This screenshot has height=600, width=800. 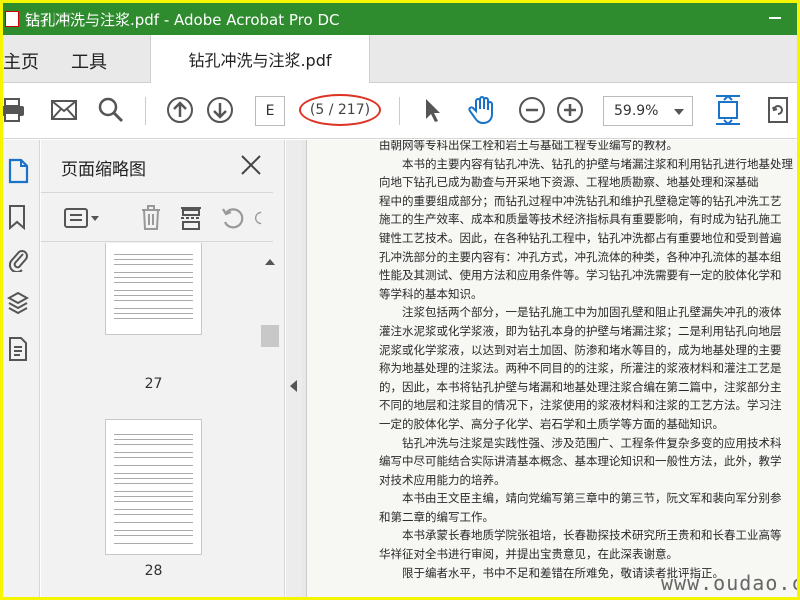 I want to click on rotate-view-icon, so click(x=778, y=110).